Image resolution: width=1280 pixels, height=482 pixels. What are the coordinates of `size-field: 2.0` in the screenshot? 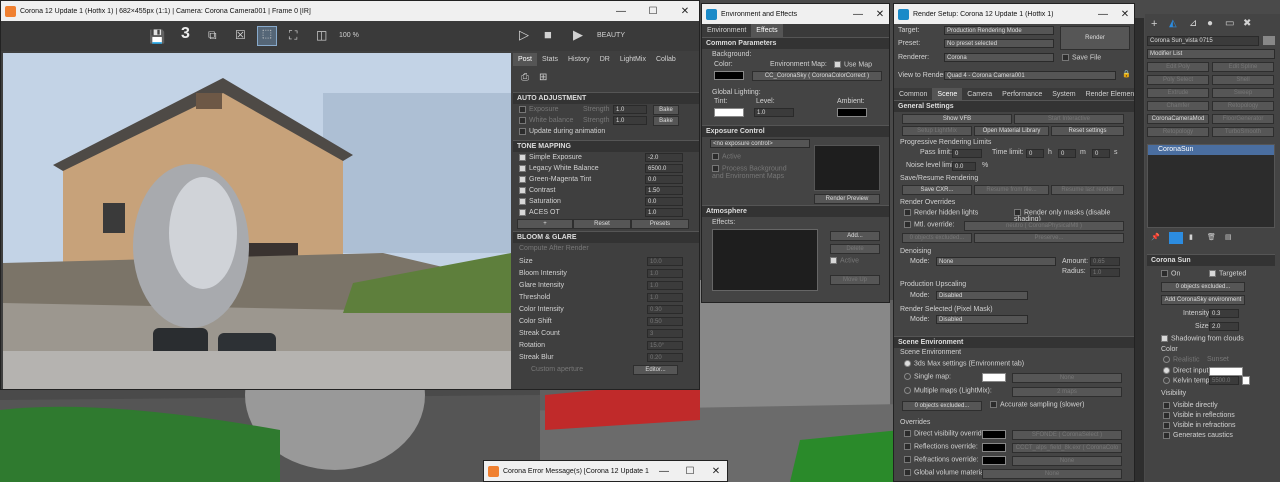 It's located at (1224, 326).